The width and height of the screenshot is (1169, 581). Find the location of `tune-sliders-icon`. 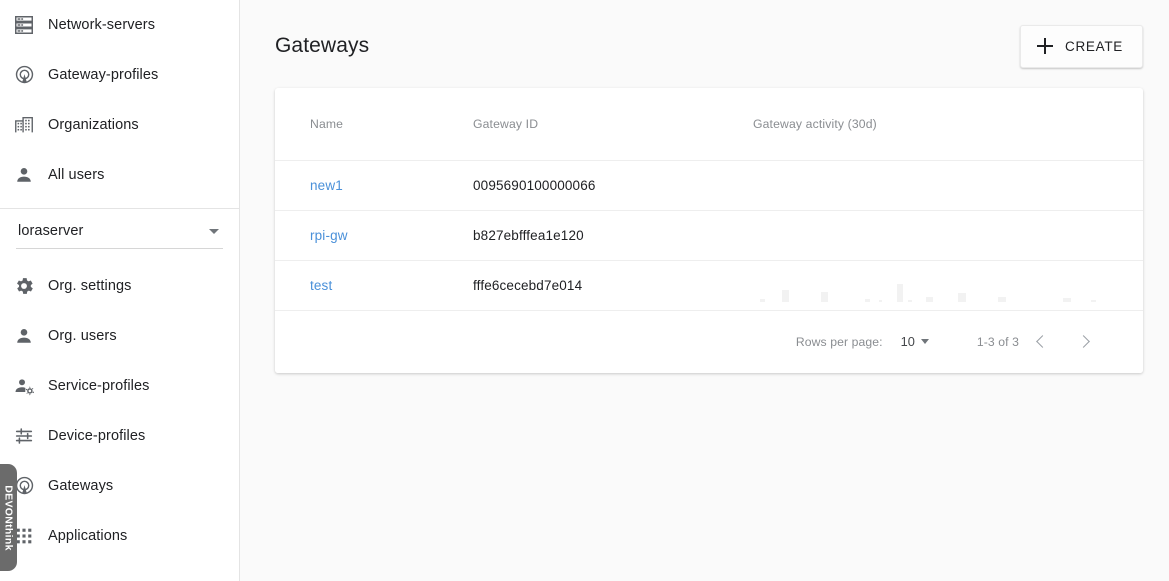

tune-sliders-icon is located at coordinates (24, 436).